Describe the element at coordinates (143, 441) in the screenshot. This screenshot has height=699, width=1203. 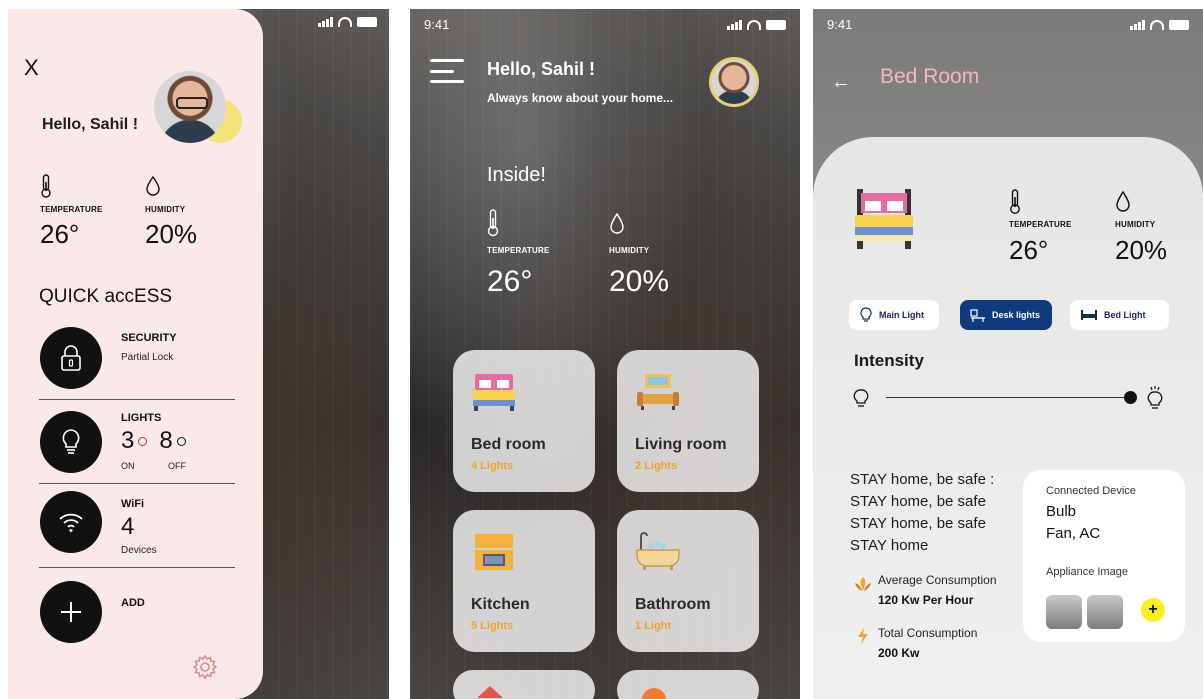
I see `on-indicator` at that location.